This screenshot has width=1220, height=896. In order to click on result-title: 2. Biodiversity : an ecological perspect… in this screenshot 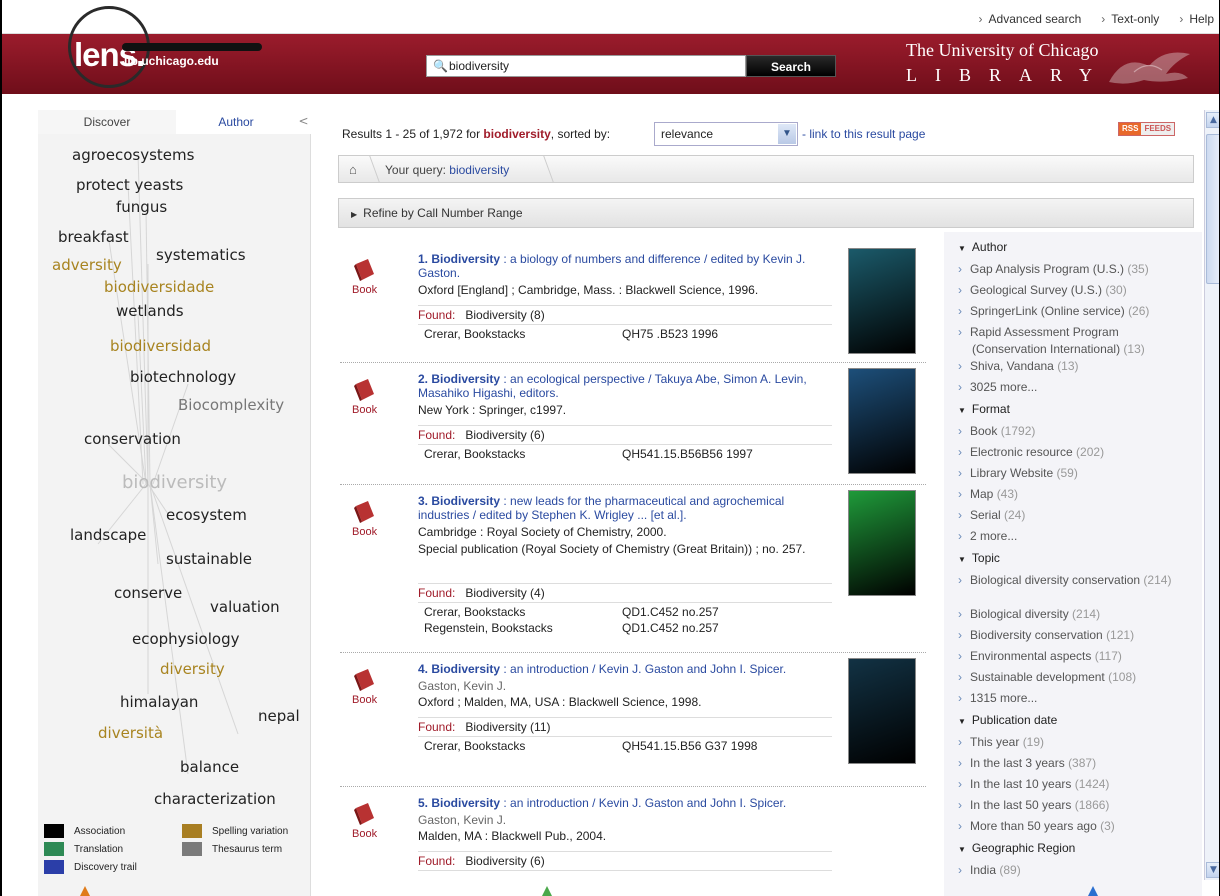, I will do `click(628, 386)`.